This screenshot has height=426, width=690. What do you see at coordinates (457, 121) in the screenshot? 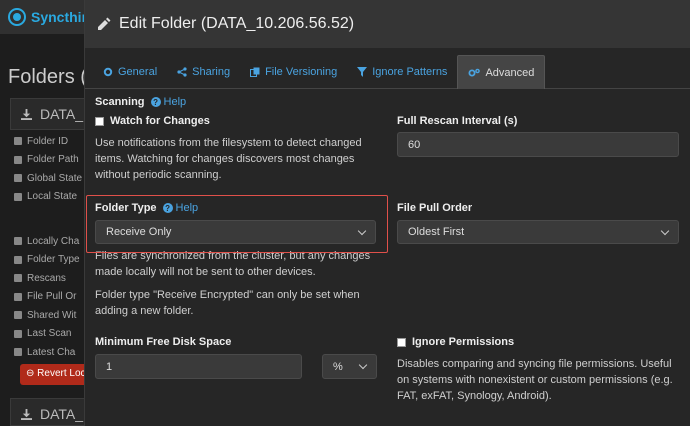
I see `full-rescan-interval-label: Full Rescan Interval (s)` at bounding box center [457, 121].